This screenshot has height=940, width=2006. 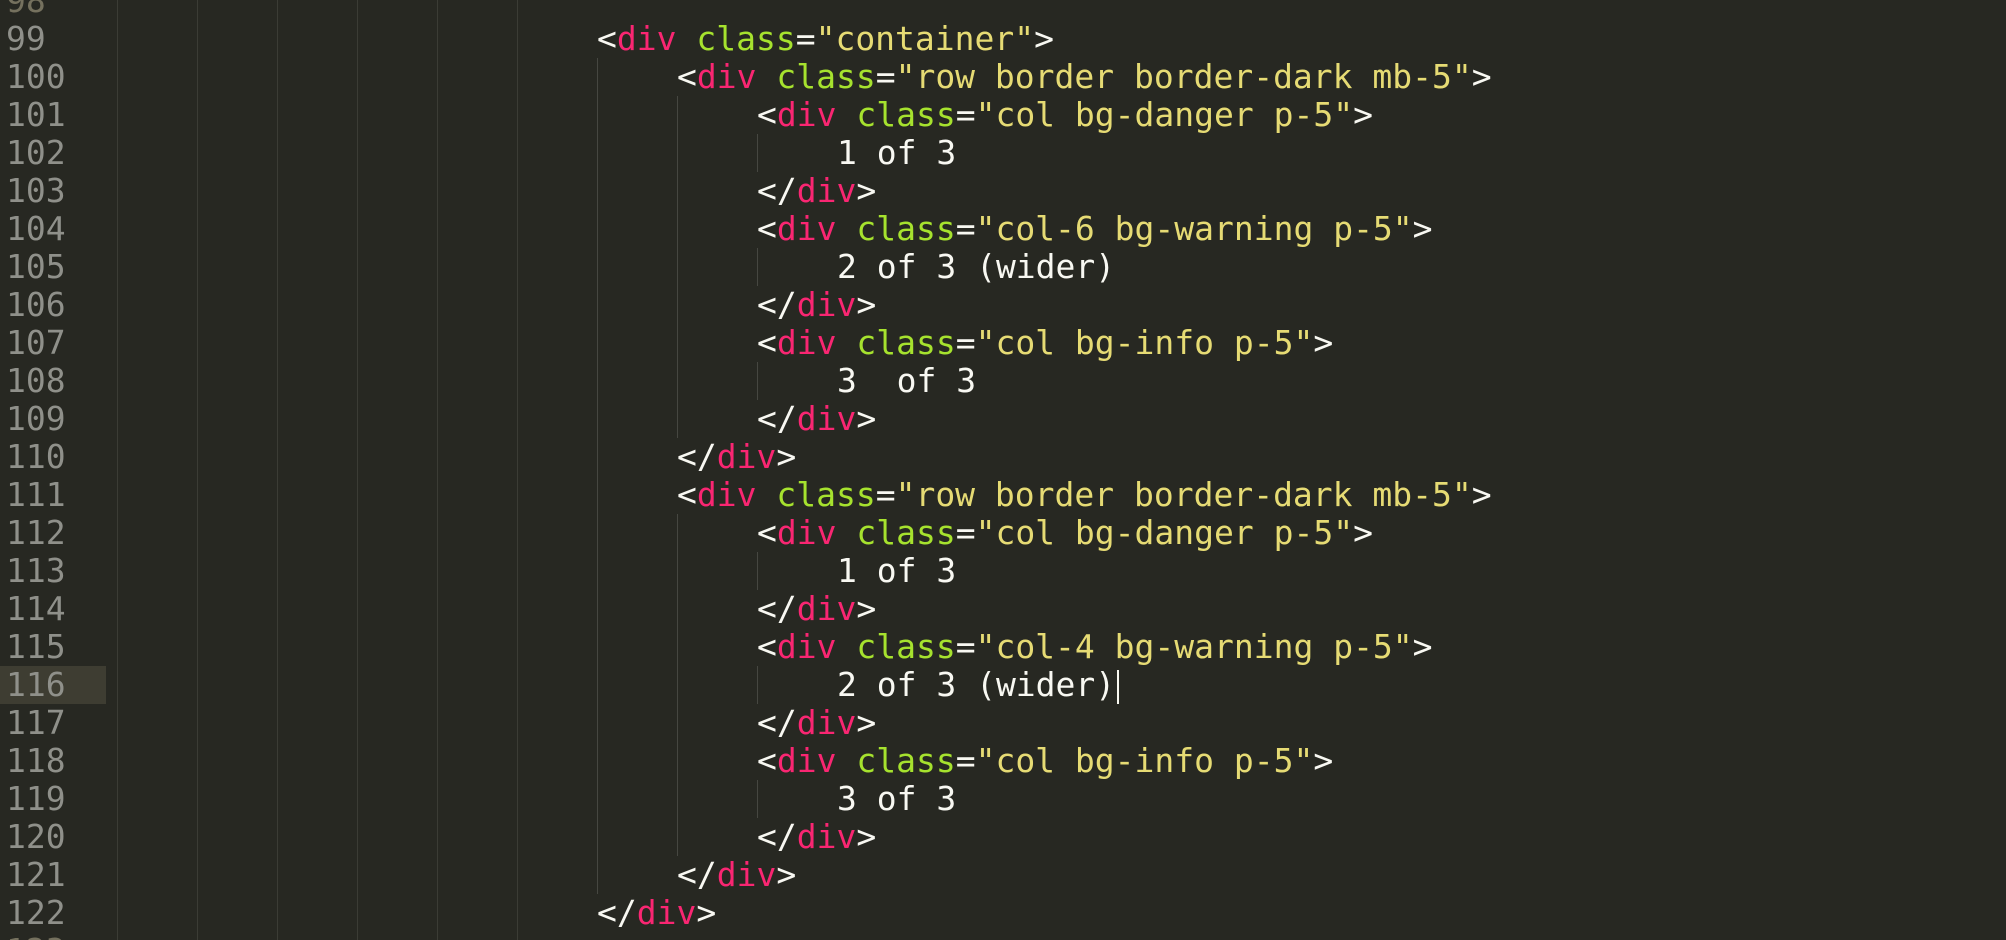 I want to click on code-line: 106 </div>, so click(x=1003, y=305).